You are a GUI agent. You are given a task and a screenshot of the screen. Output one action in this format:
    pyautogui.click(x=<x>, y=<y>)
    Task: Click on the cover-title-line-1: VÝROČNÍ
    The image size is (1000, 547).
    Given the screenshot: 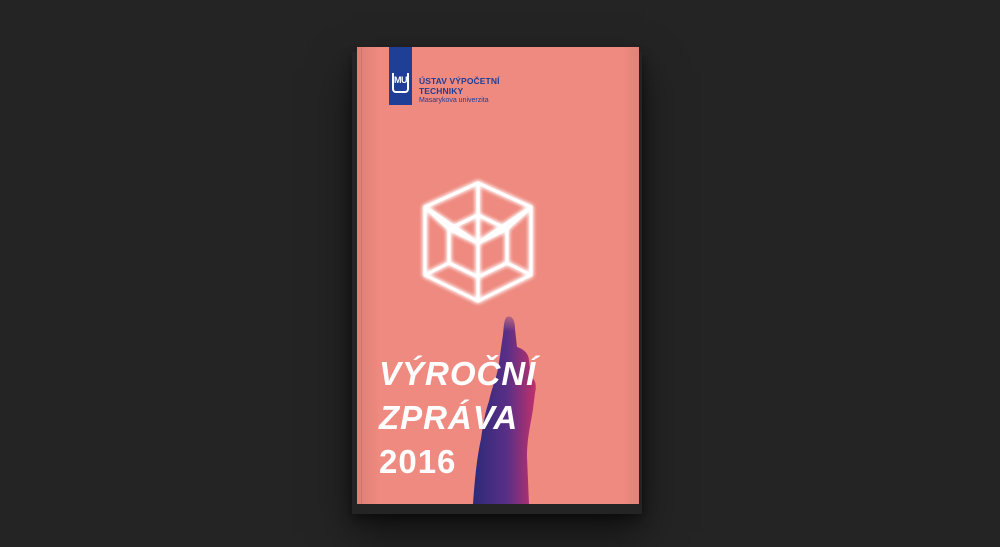 What is the action you would take?
    pyautogui.click(x=458, y=373)
    